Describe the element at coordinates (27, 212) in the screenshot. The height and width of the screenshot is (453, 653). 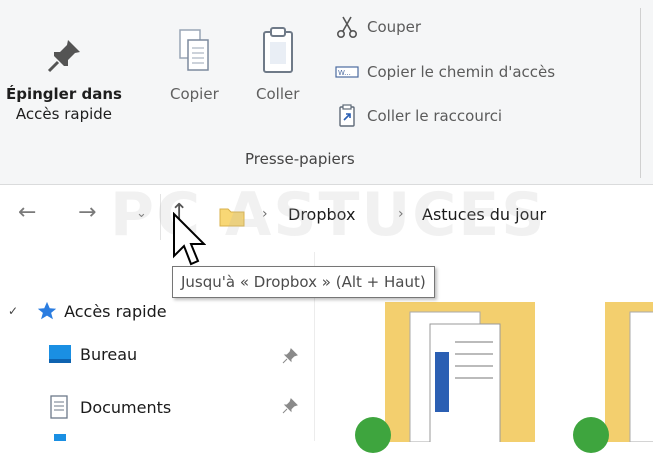
I see `back-icon: ←` at that location.